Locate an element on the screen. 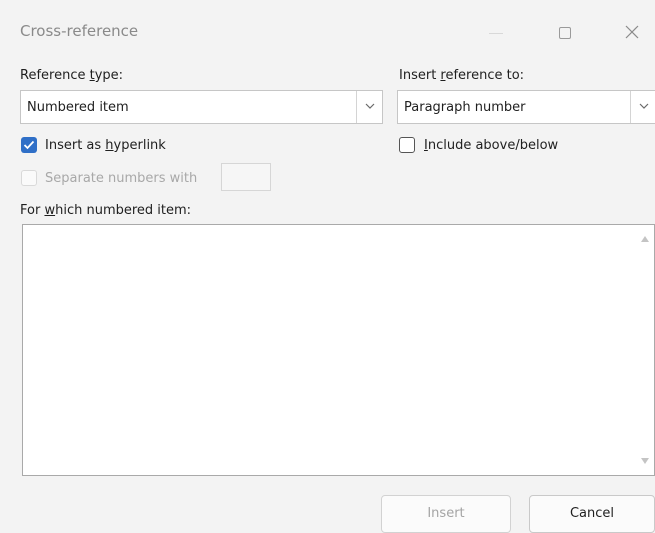 This screenshot has width=655, height=533. reference-type-label-text: Reference is located at coordinates (55, 75).